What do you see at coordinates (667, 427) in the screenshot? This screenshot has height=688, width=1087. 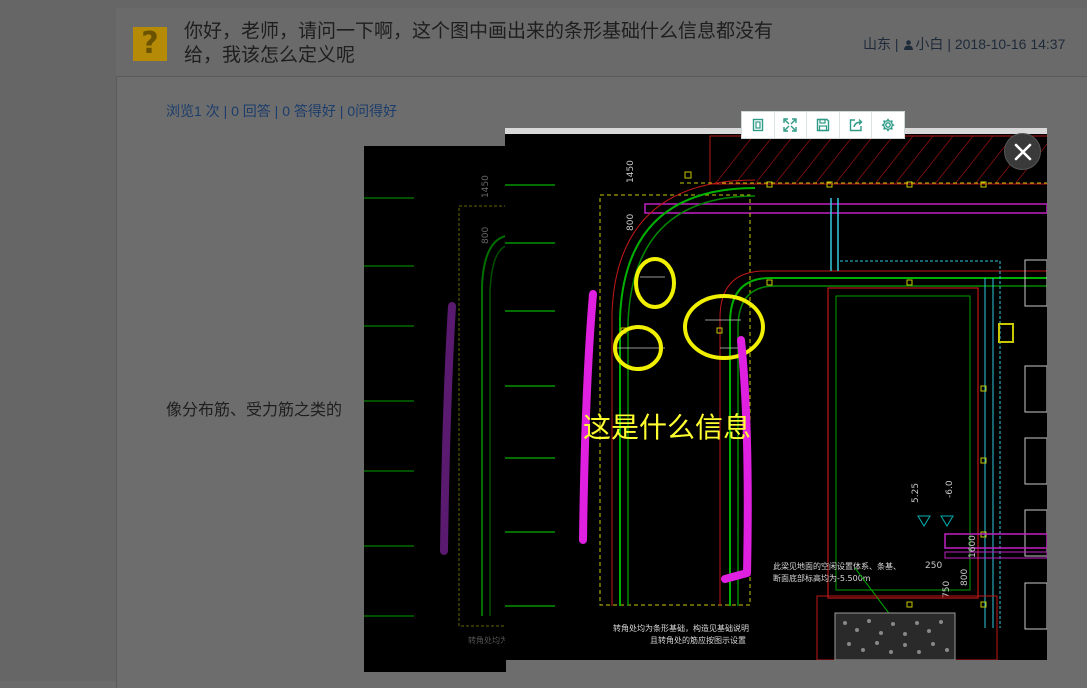 I see `annotation-text: 这是什么信息` at bounding box center [667, 427].